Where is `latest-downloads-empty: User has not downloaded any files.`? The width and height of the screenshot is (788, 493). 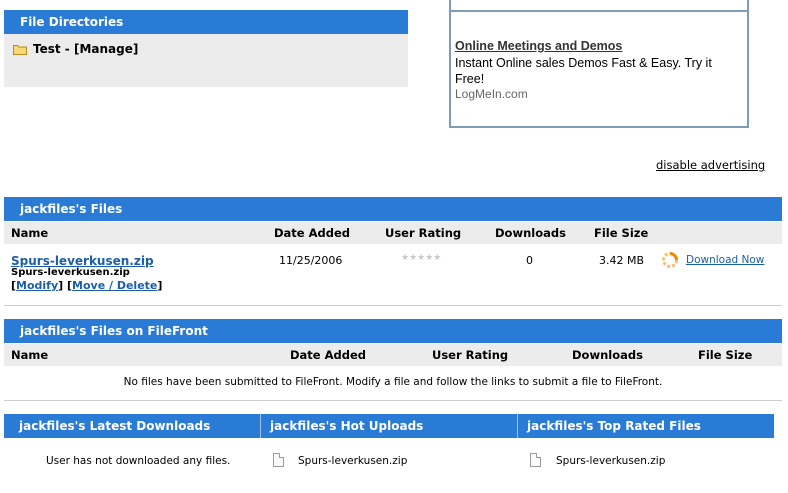 latest-downloads-empty: User has not downloaded any files. is located at coordinates (138, 461).